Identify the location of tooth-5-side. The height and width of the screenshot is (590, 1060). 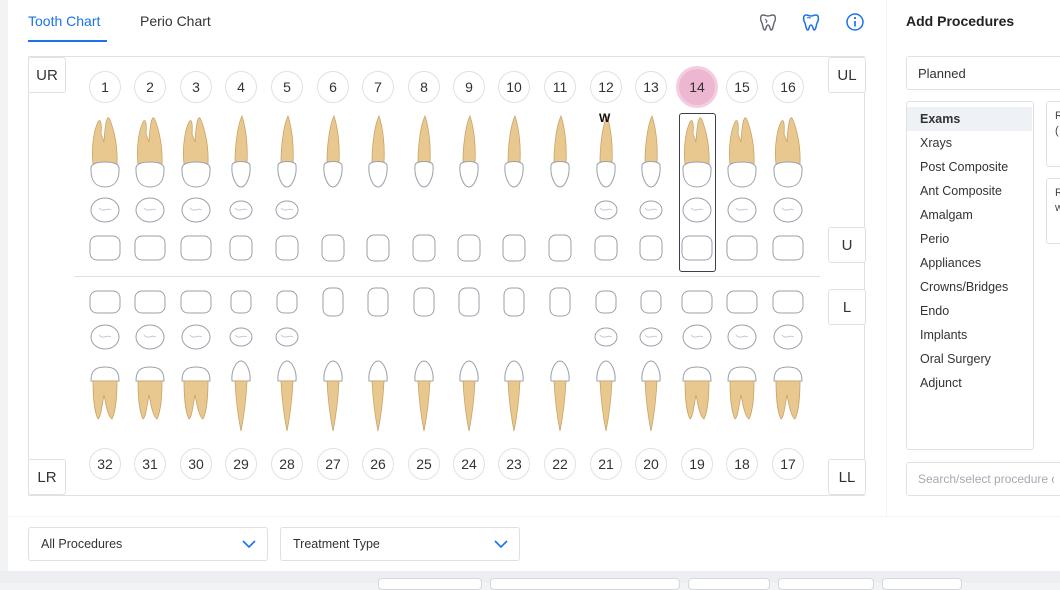
(287, 152).